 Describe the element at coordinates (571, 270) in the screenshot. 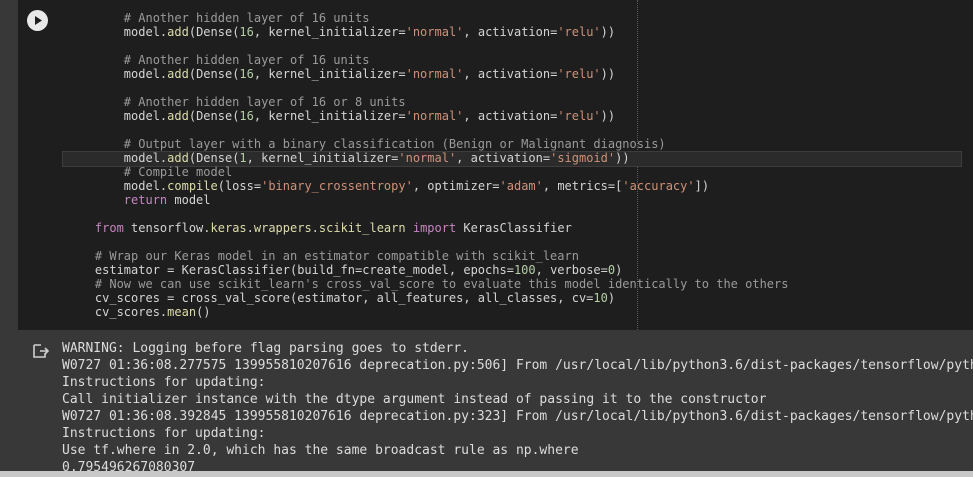

I see `code-token: , verbose=` at that location.